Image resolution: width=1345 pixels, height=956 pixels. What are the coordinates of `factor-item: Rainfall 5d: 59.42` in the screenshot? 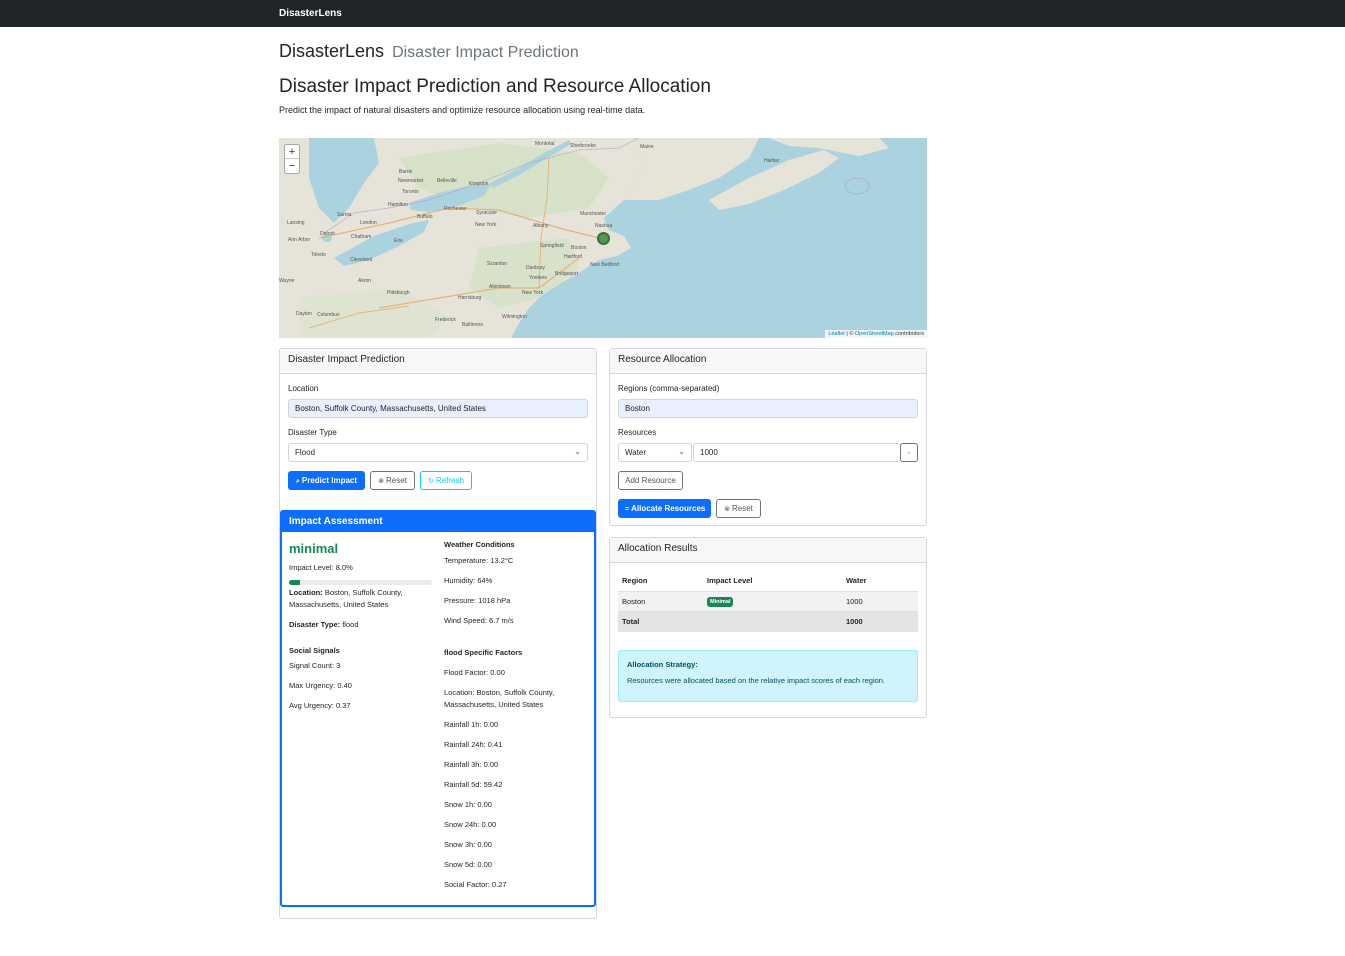 It's located at (473, 784).